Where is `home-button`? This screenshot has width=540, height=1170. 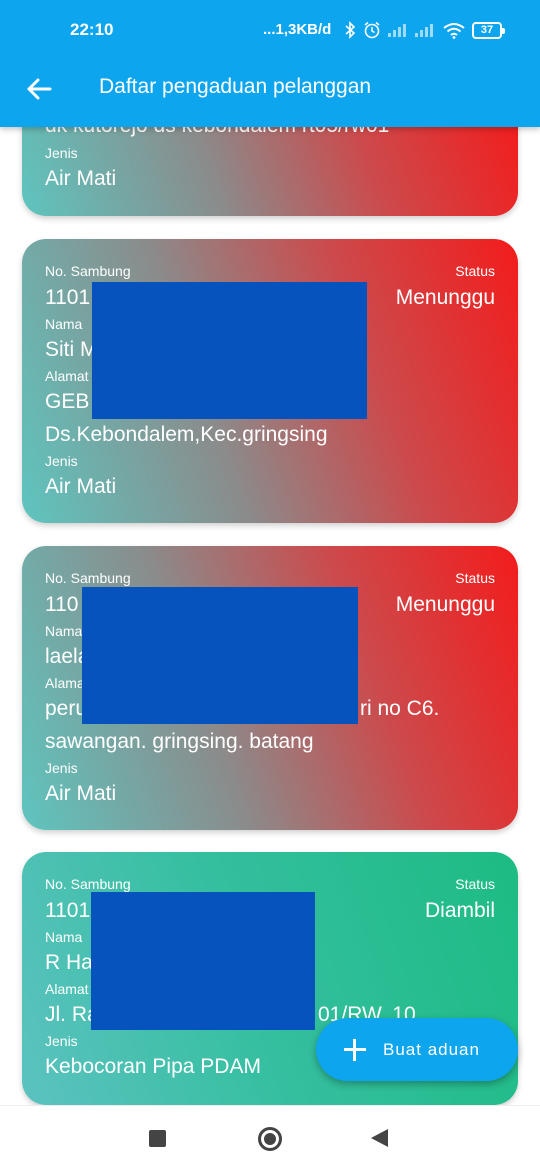 home-button is located at coordinates (270, 1139).